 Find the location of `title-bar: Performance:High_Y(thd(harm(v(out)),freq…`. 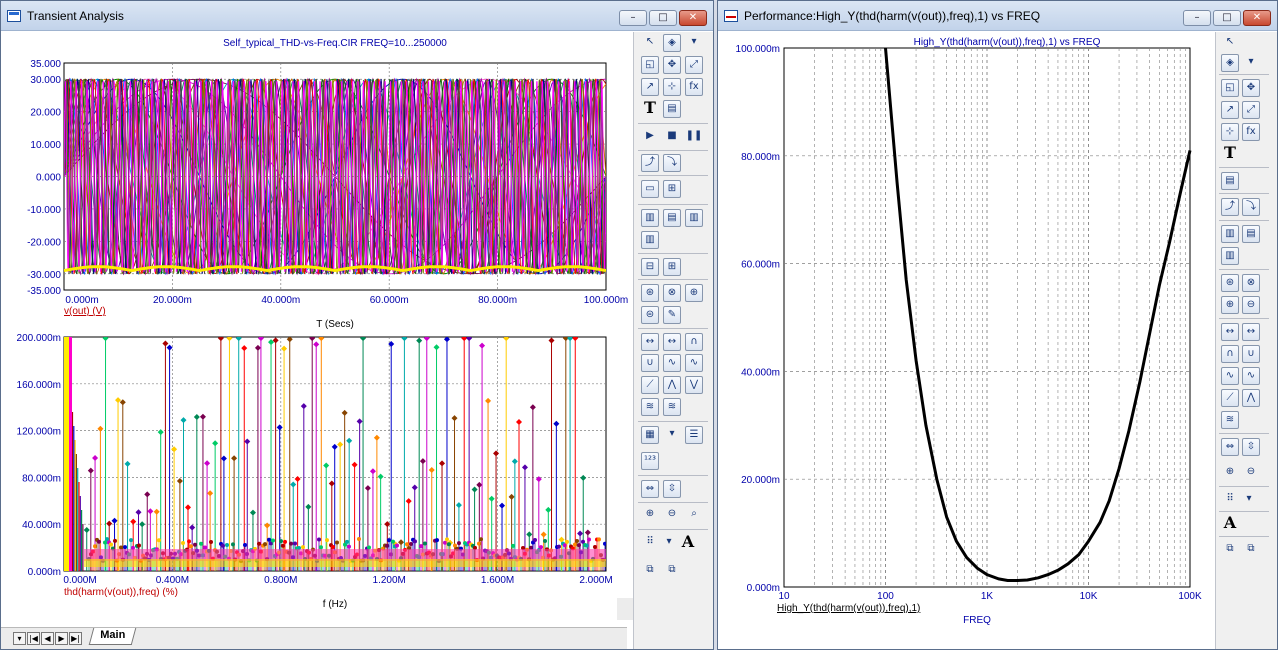

title-bar: Performance:High_Y(thd(harm(v(out)),freq… is located at coordinates (997, 16).